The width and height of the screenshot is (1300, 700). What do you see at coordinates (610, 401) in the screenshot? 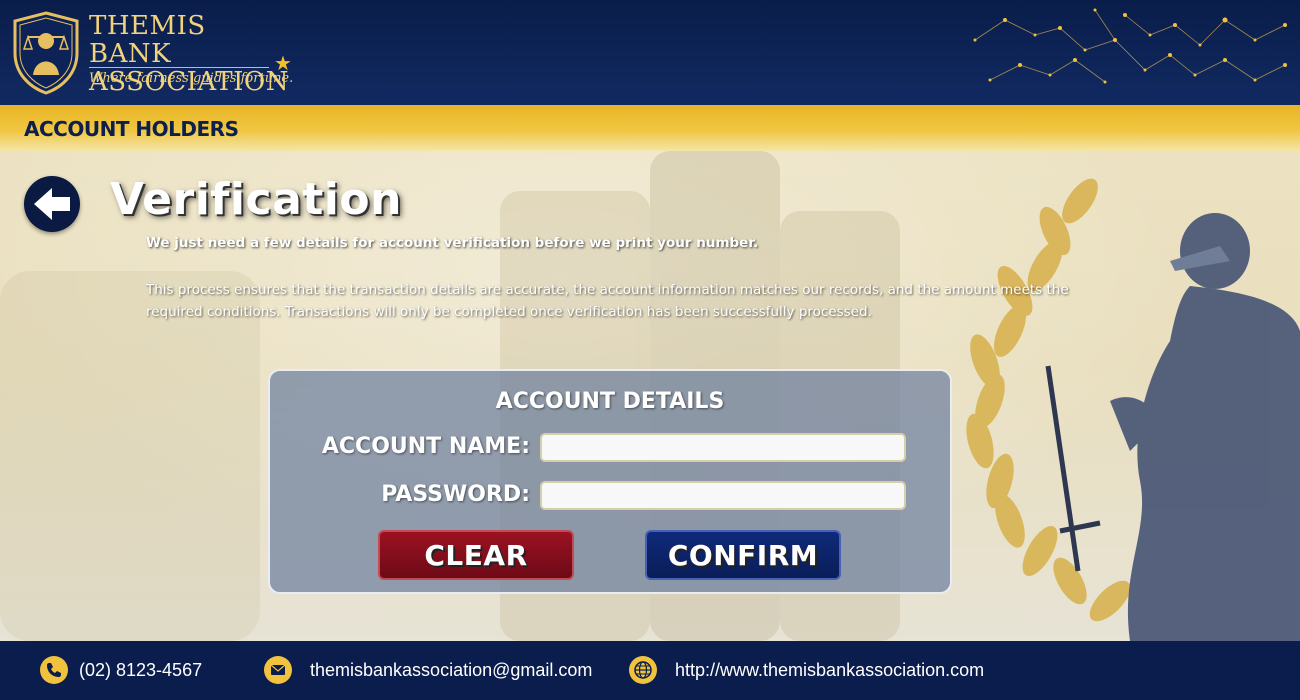
I see `form-heading: ACCOUNT DETAILS` at bounding box center [610, 401].